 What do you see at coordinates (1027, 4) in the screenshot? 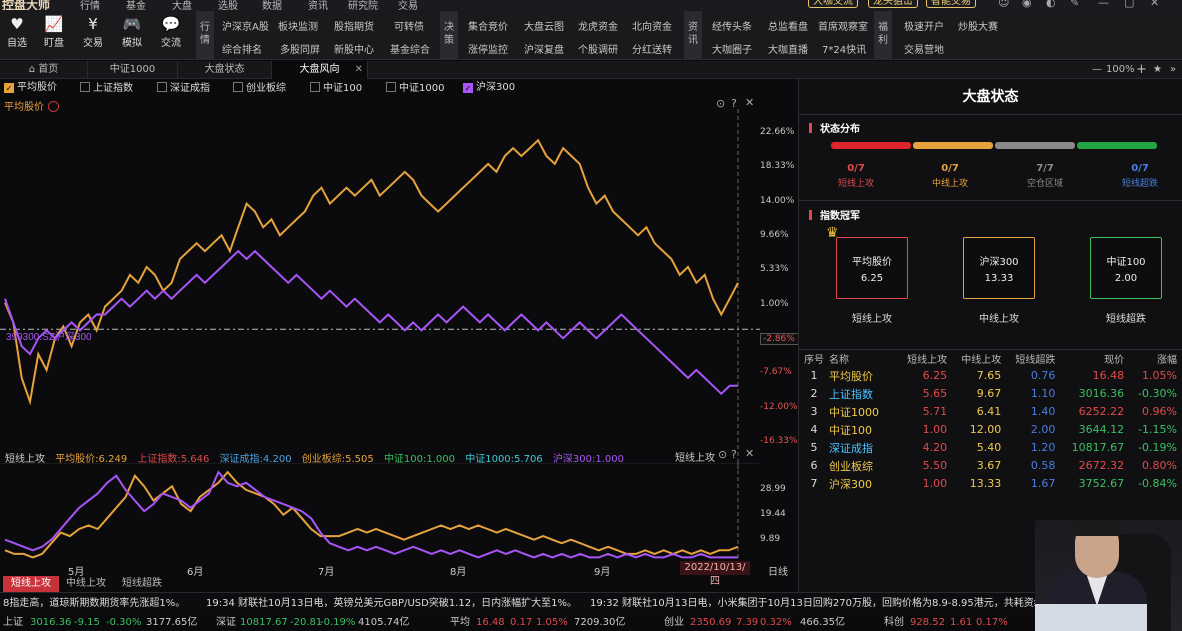
I see `user-icon: ◉` at bounding box center [1027, 4].